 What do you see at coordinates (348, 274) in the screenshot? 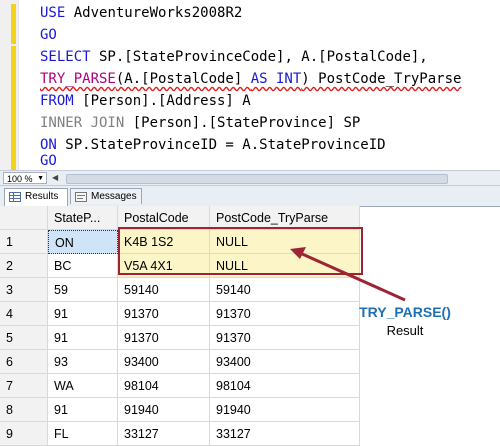
I see `callout-arrow-icon` at bounding box center [348, 274].